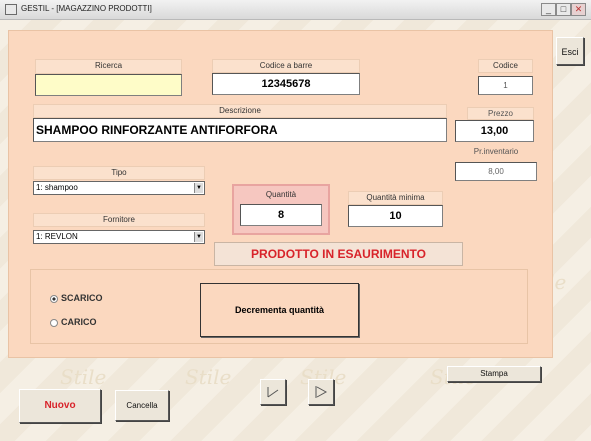 The width and height of the screenshot is (591, 441). What do you see at coordinates (108, 66) in the screenshot?
I see `ricerca-label: Ricerca` at bounding box center [108, 66].